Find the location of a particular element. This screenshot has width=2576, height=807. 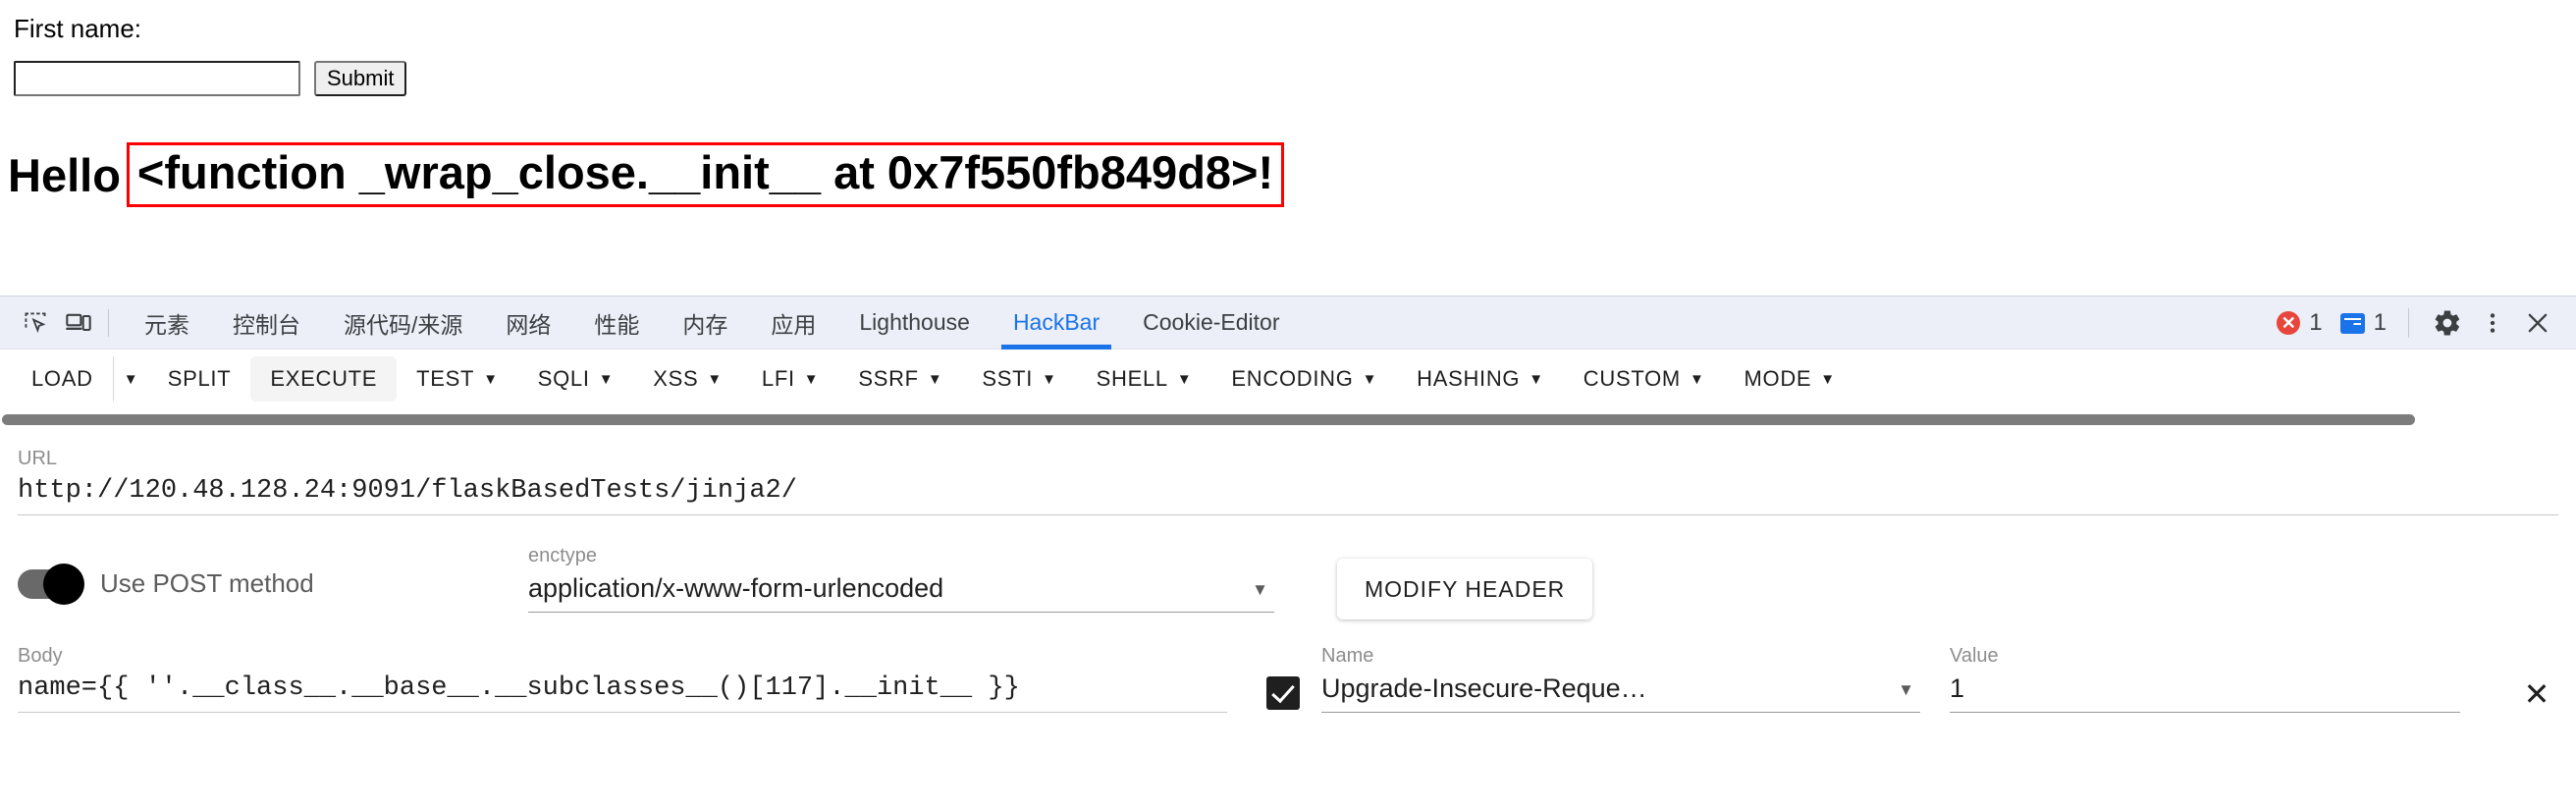

body-field-group: Body is located at coordinates (622, 679).